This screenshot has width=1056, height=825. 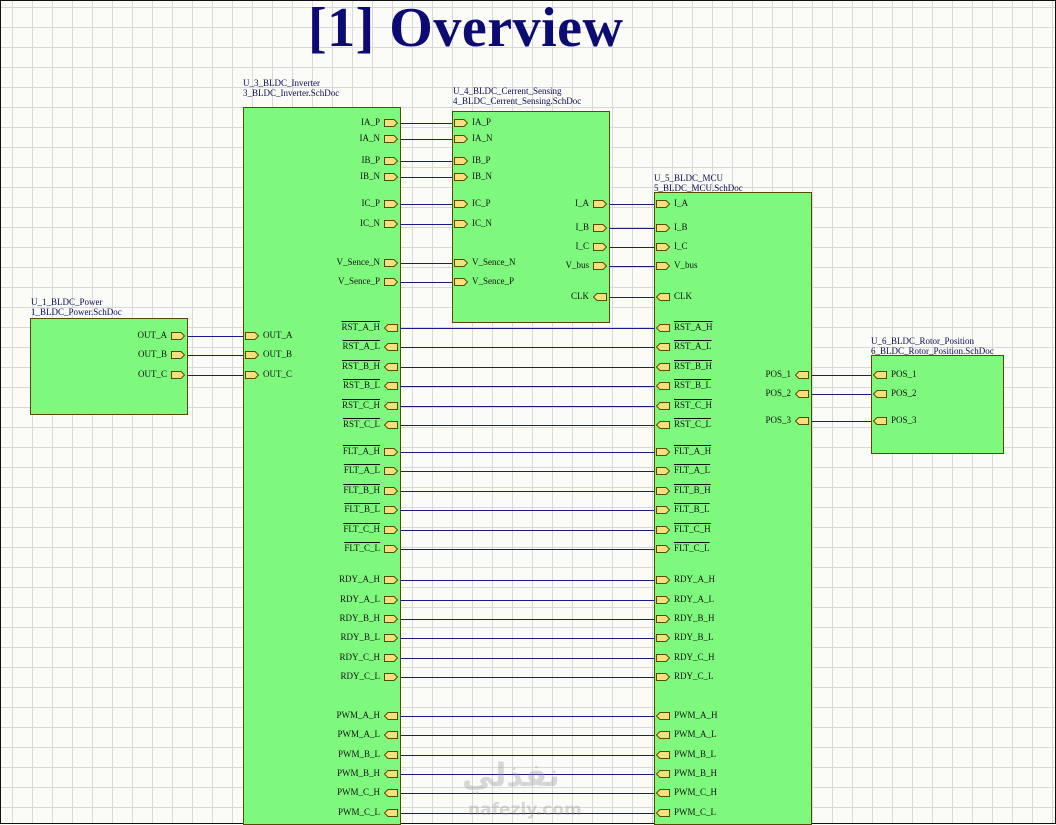 I want to click on port-label-inverter-rdy_a_l: RDY_A_L, so click(x=360, y=599).